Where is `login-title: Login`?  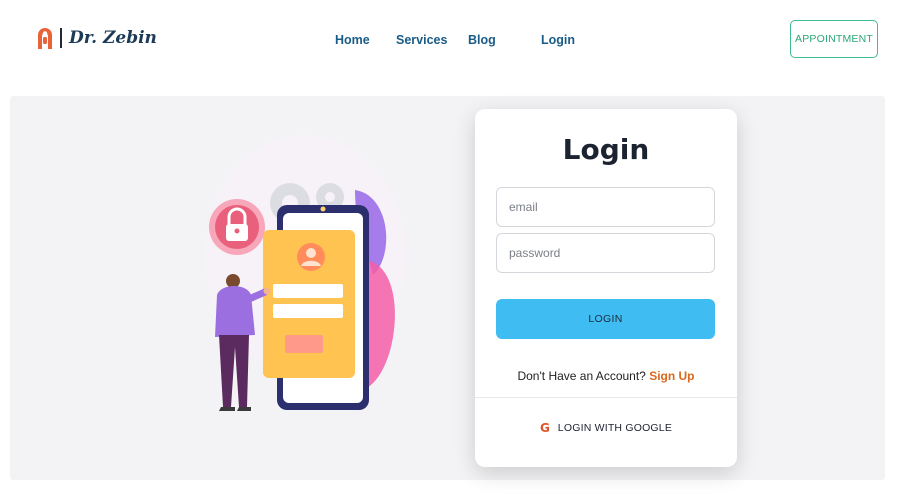
login-title: Login is located at coordinates (606, 149).